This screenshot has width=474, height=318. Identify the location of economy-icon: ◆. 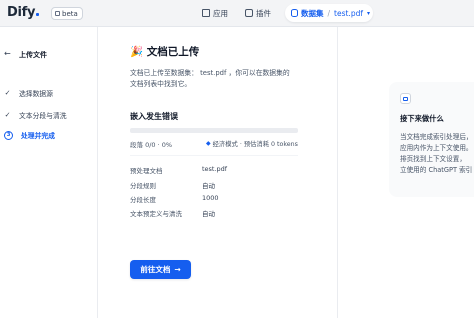
(208, 143).